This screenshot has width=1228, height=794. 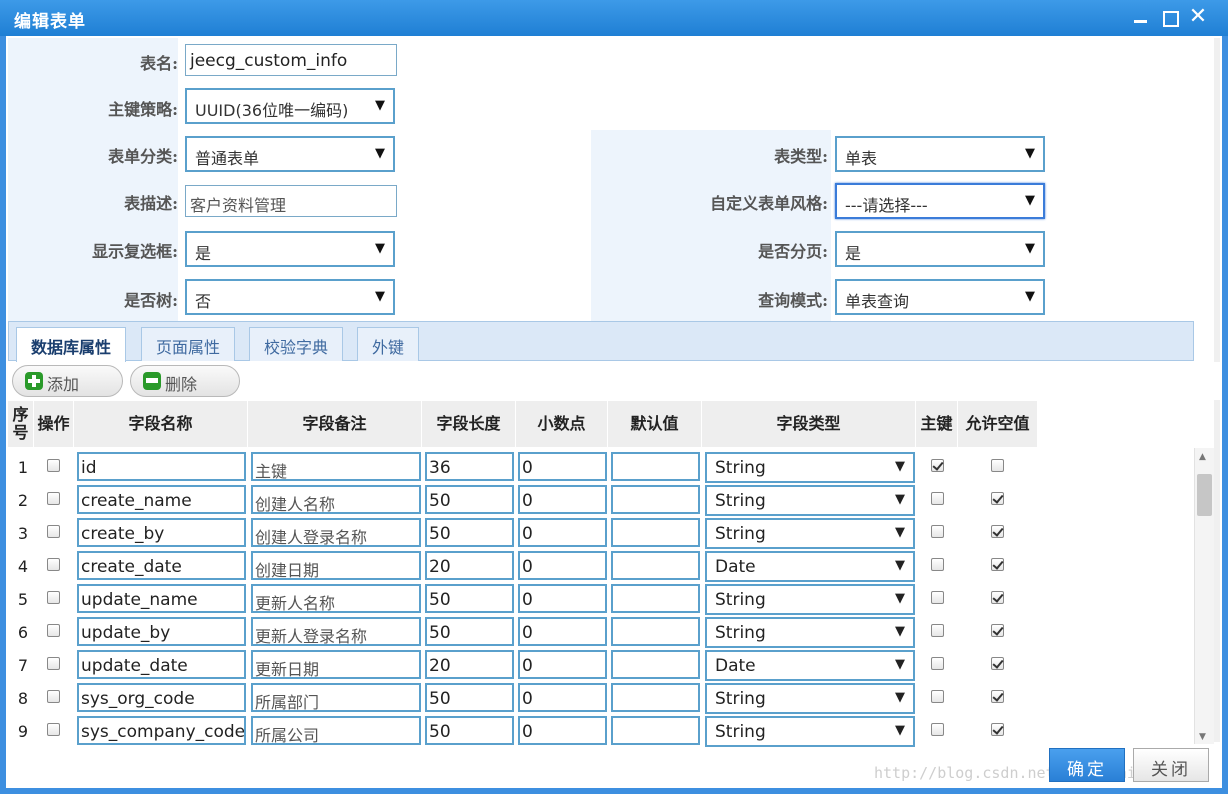 What do you see at coordinates (1141, 18) in the screenshot?
I see `minimize-icon` at bounding box center [1141, 18].